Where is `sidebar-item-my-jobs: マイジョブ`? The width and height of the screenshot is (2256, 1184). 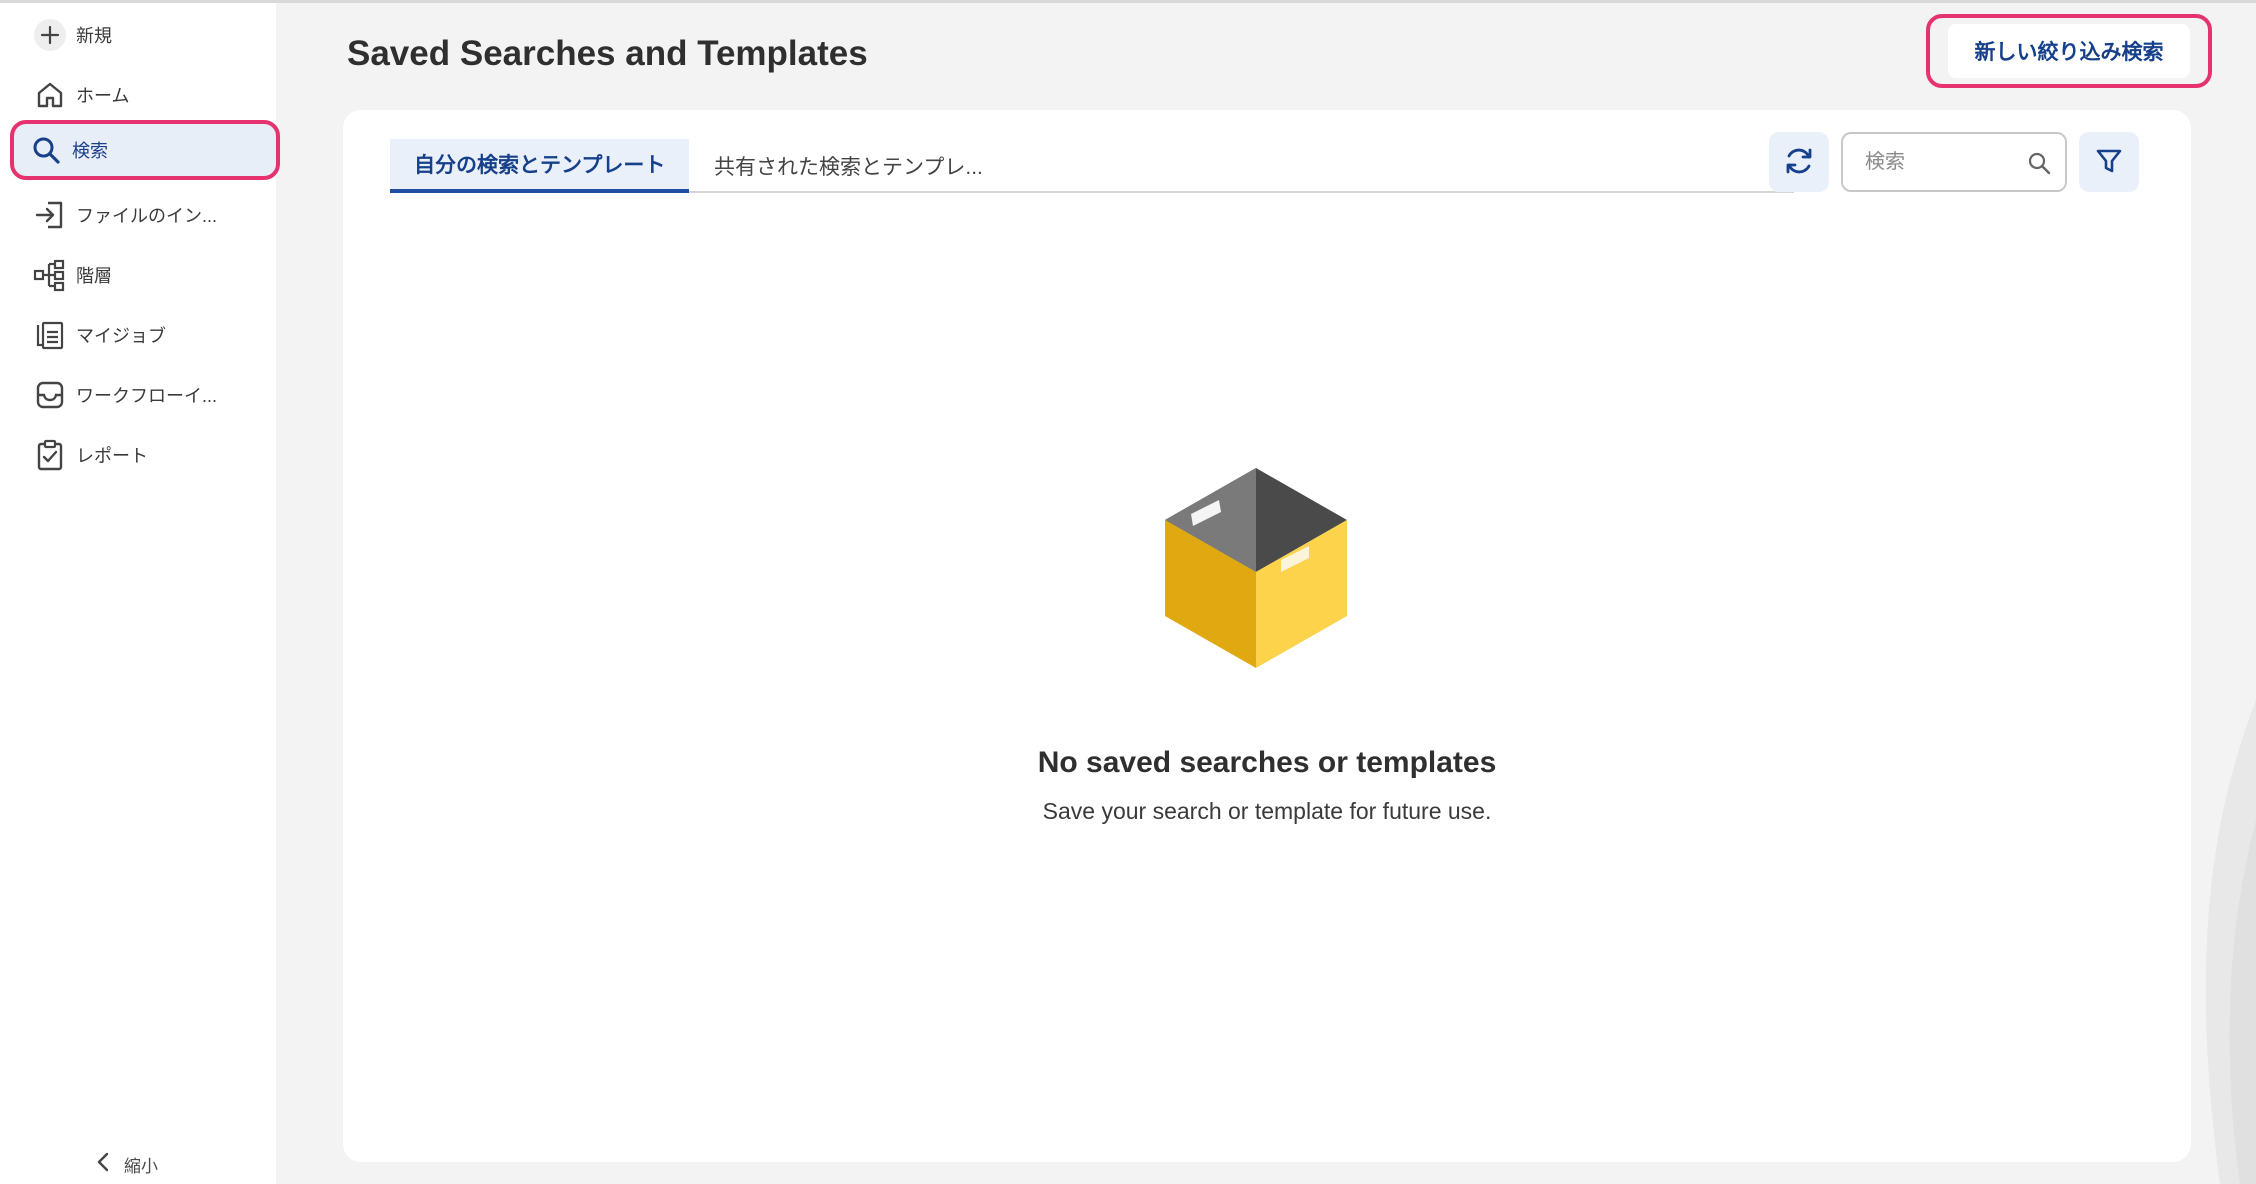
sidebar-item-my-jobs: マイジョブ is located at coordinates (144, 335).